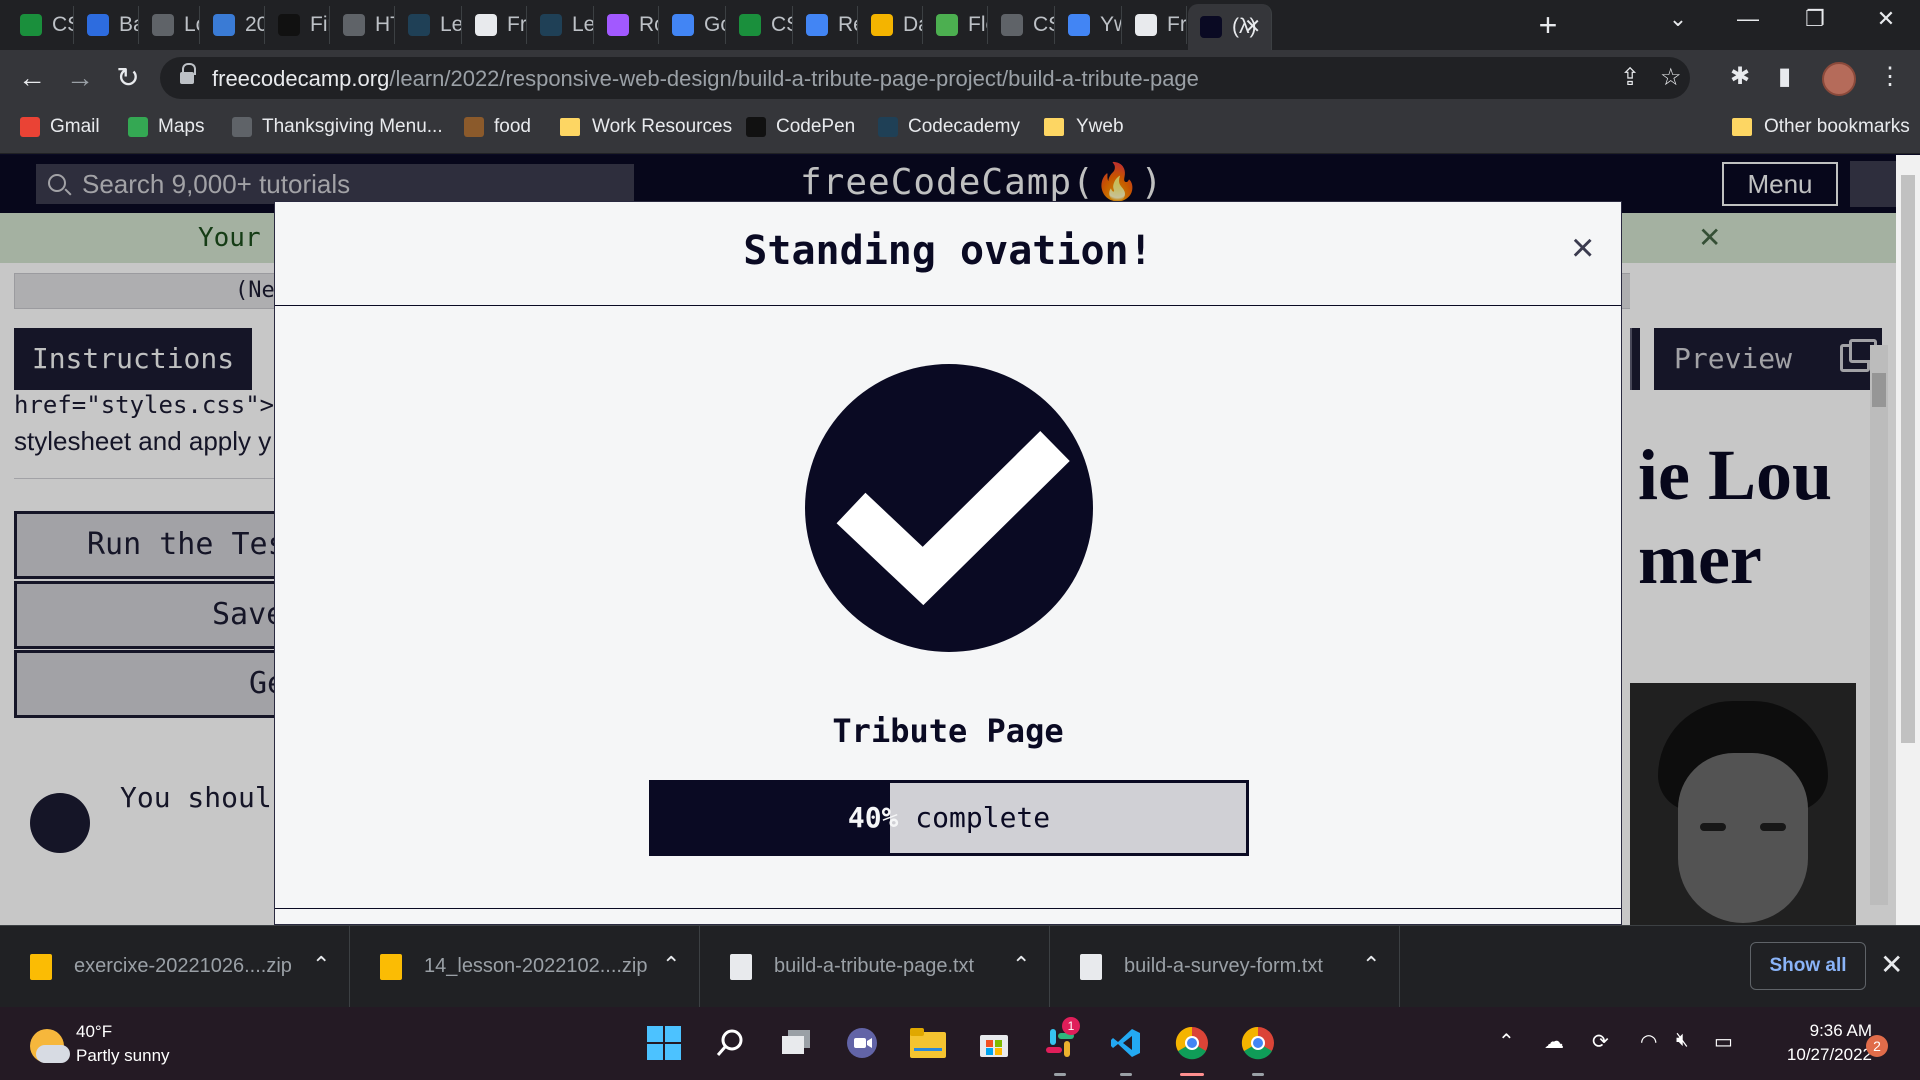 The height and width of the screenshot is (1080, 1920). What do you see at coordinates (1110, 24) in the screenshot?
I see `tab-label: Yw` at bounding box center [1110, 24].